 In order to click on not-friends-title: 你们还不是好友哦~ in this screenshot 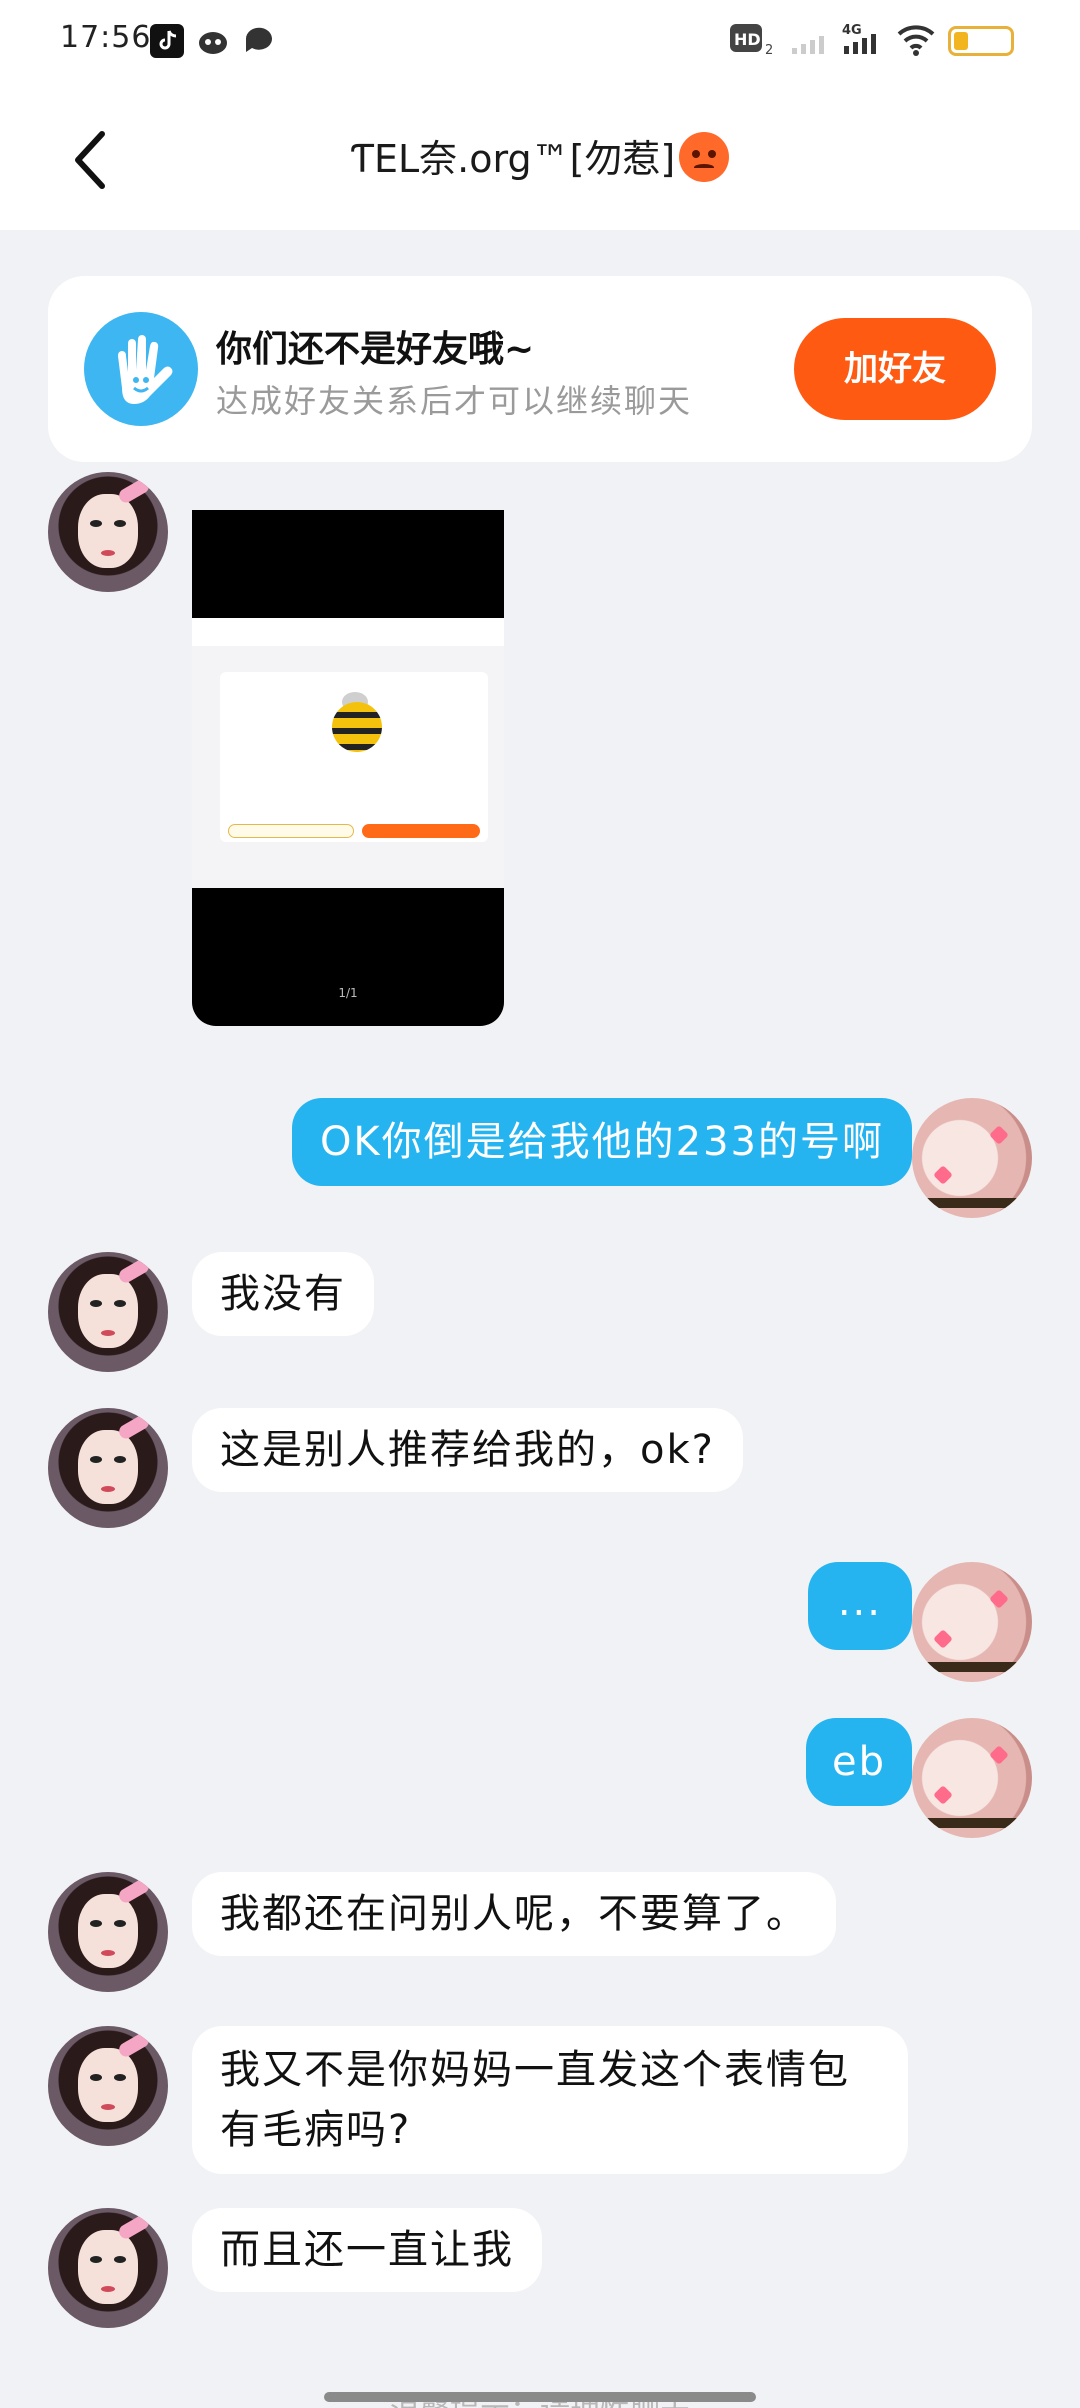, I will do `click(375, 349)`.